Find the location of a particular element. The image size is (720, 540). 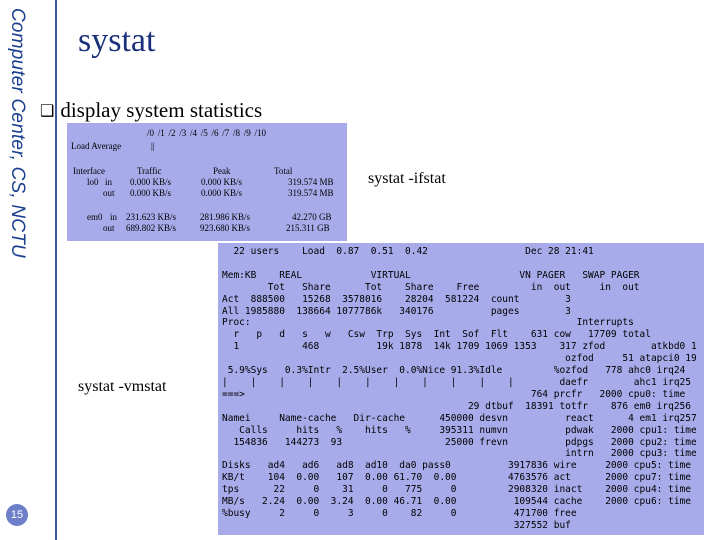

ifstat-traffic: 689.802 KB/s is located at coordinates (151, 228).